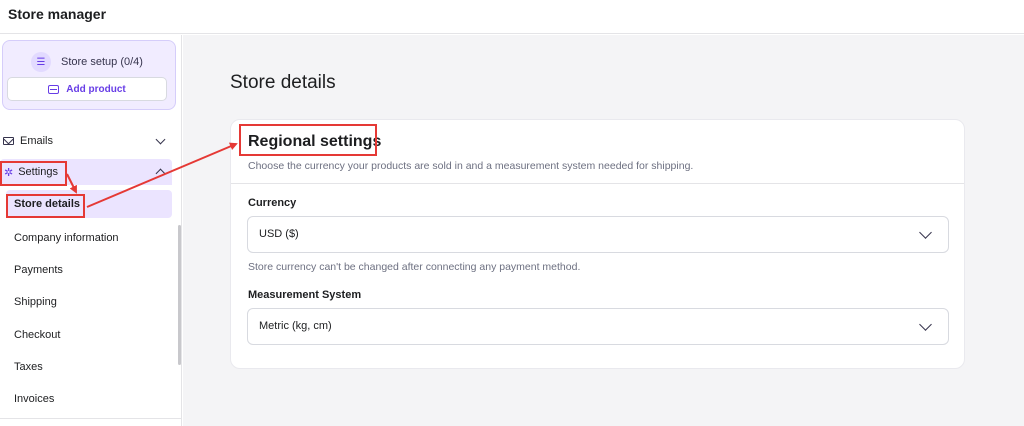 The image size is (1024, 426). Describe the element at coordinates (9, 172) in the screenshot. I see `gear-icon: ✲` at that location.